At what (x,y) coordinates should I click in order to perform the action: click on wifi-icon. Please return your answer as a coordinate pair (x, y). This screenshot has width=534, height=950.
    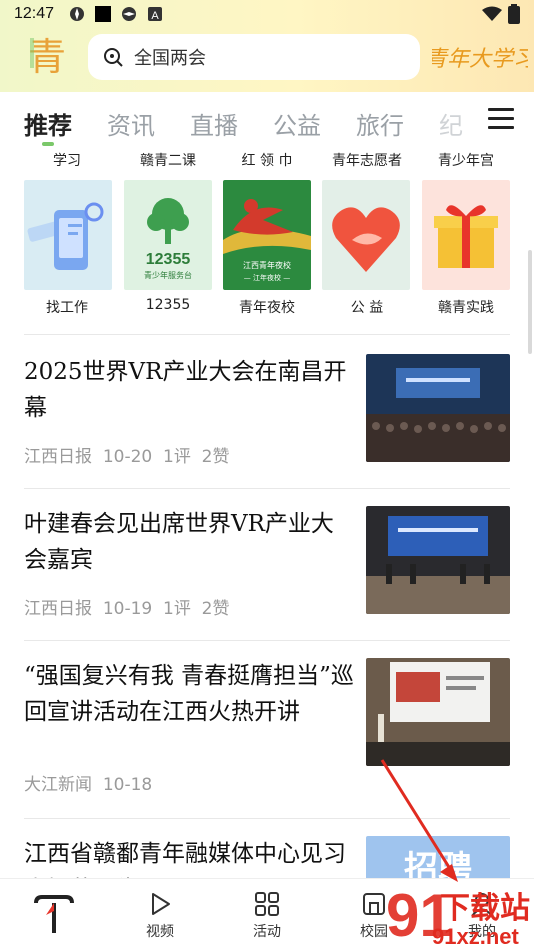
    Looking at the image, I should click on (492, 13).